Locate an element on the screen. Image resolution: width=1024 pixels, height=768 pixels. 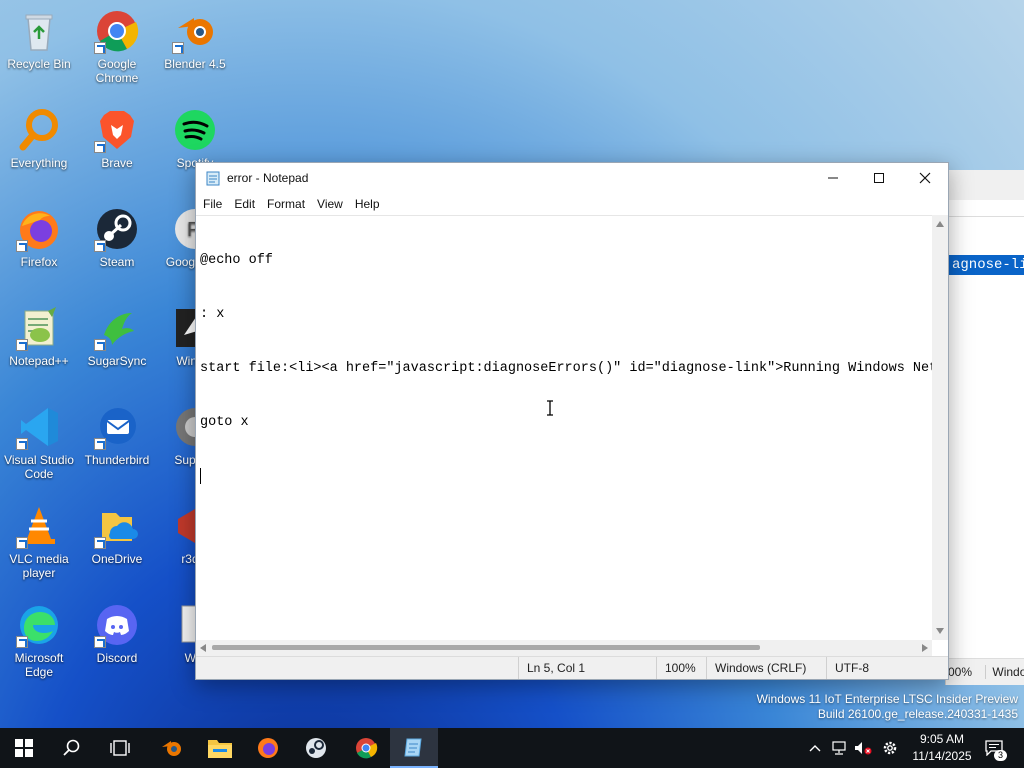
taskbar-clock: 9:05 AM 11/14/2025 is located at coordinates (942, 748).